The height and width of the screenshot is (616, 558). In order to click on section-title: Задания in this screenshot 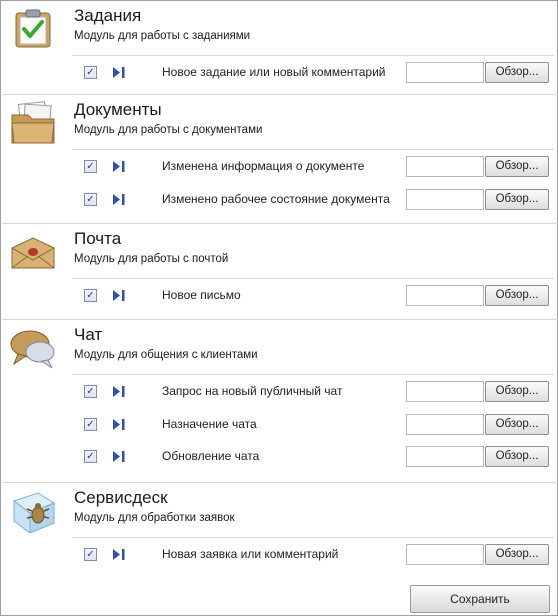, I will do `click(108, 15)`.